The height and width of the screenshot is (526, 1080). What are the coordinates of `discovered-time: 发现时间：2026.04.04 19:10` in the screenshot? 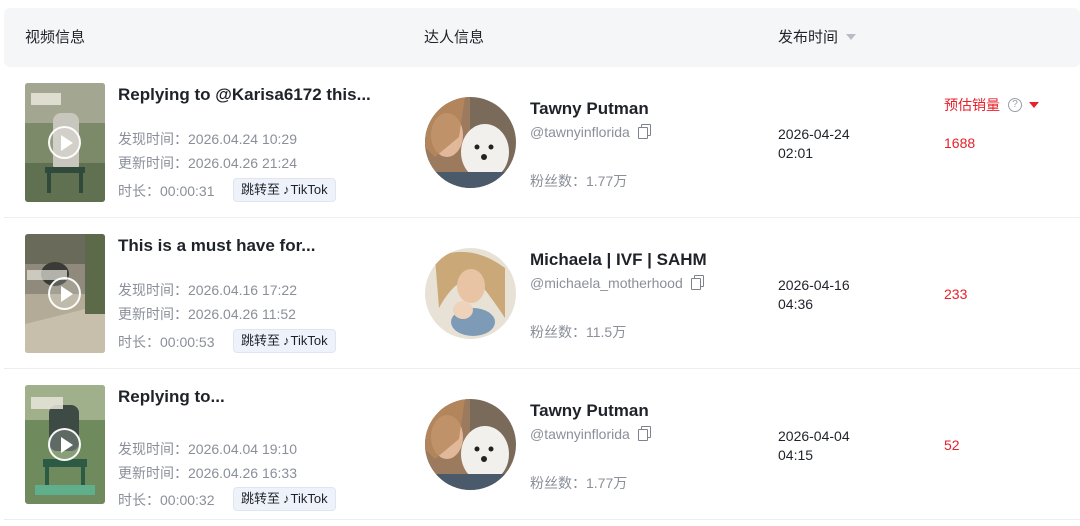 It's located at (207, 449).